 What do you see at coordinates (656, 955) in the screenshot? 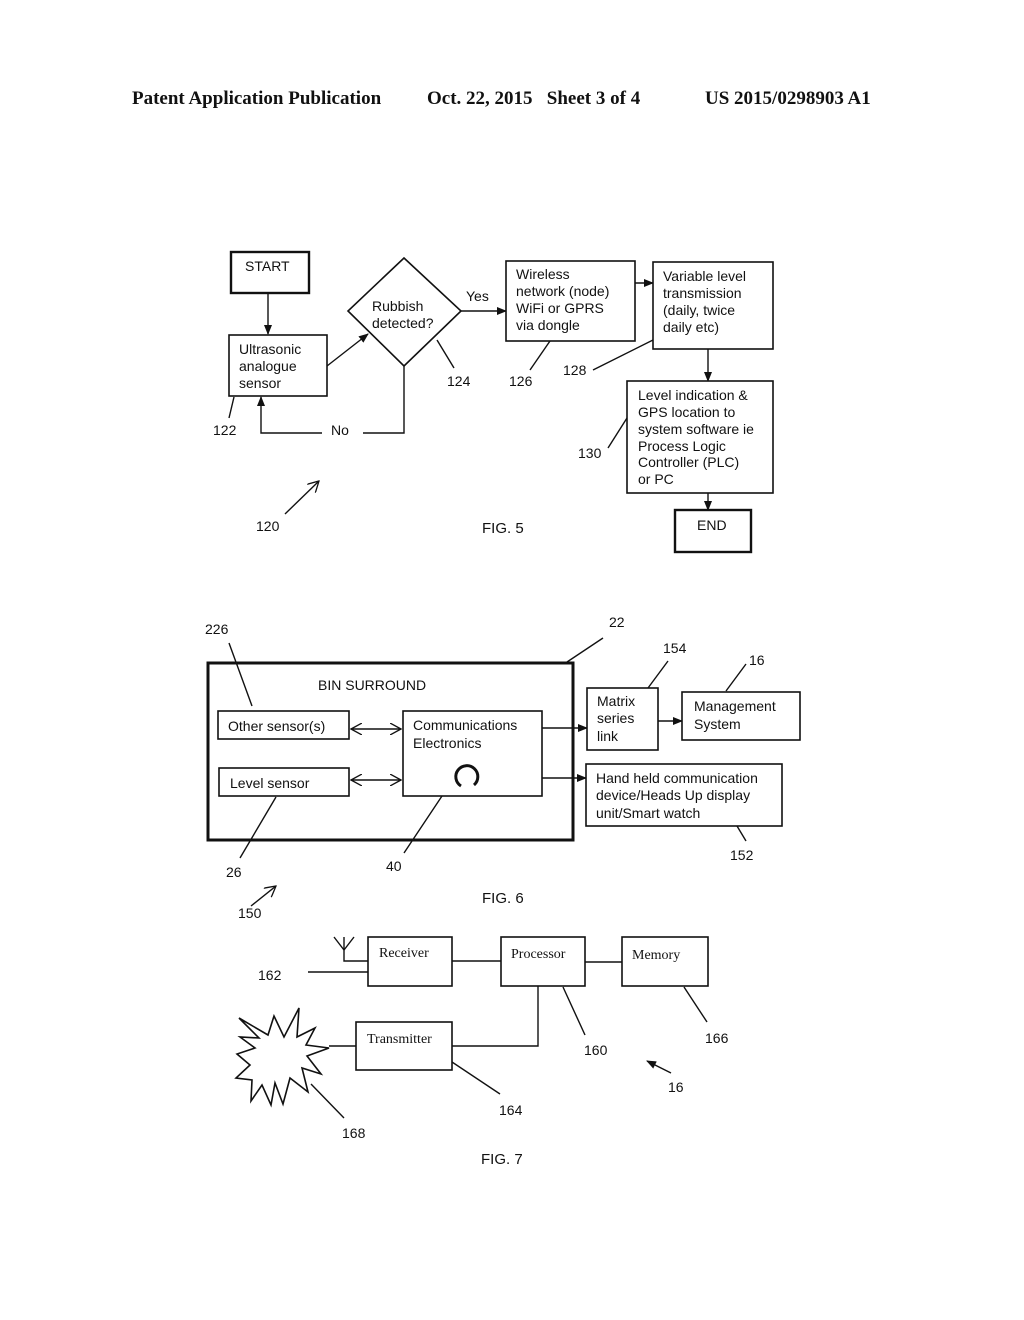
I see `memory-label: Memory` at bounding box center [656, 955].